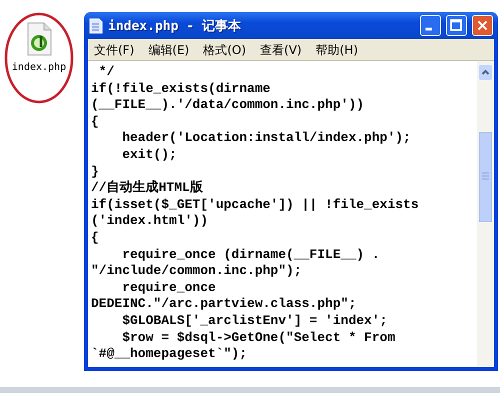  Describe the element at coordinates (149, 155) in the screenshot. I see `code-line: exit();` at that location.